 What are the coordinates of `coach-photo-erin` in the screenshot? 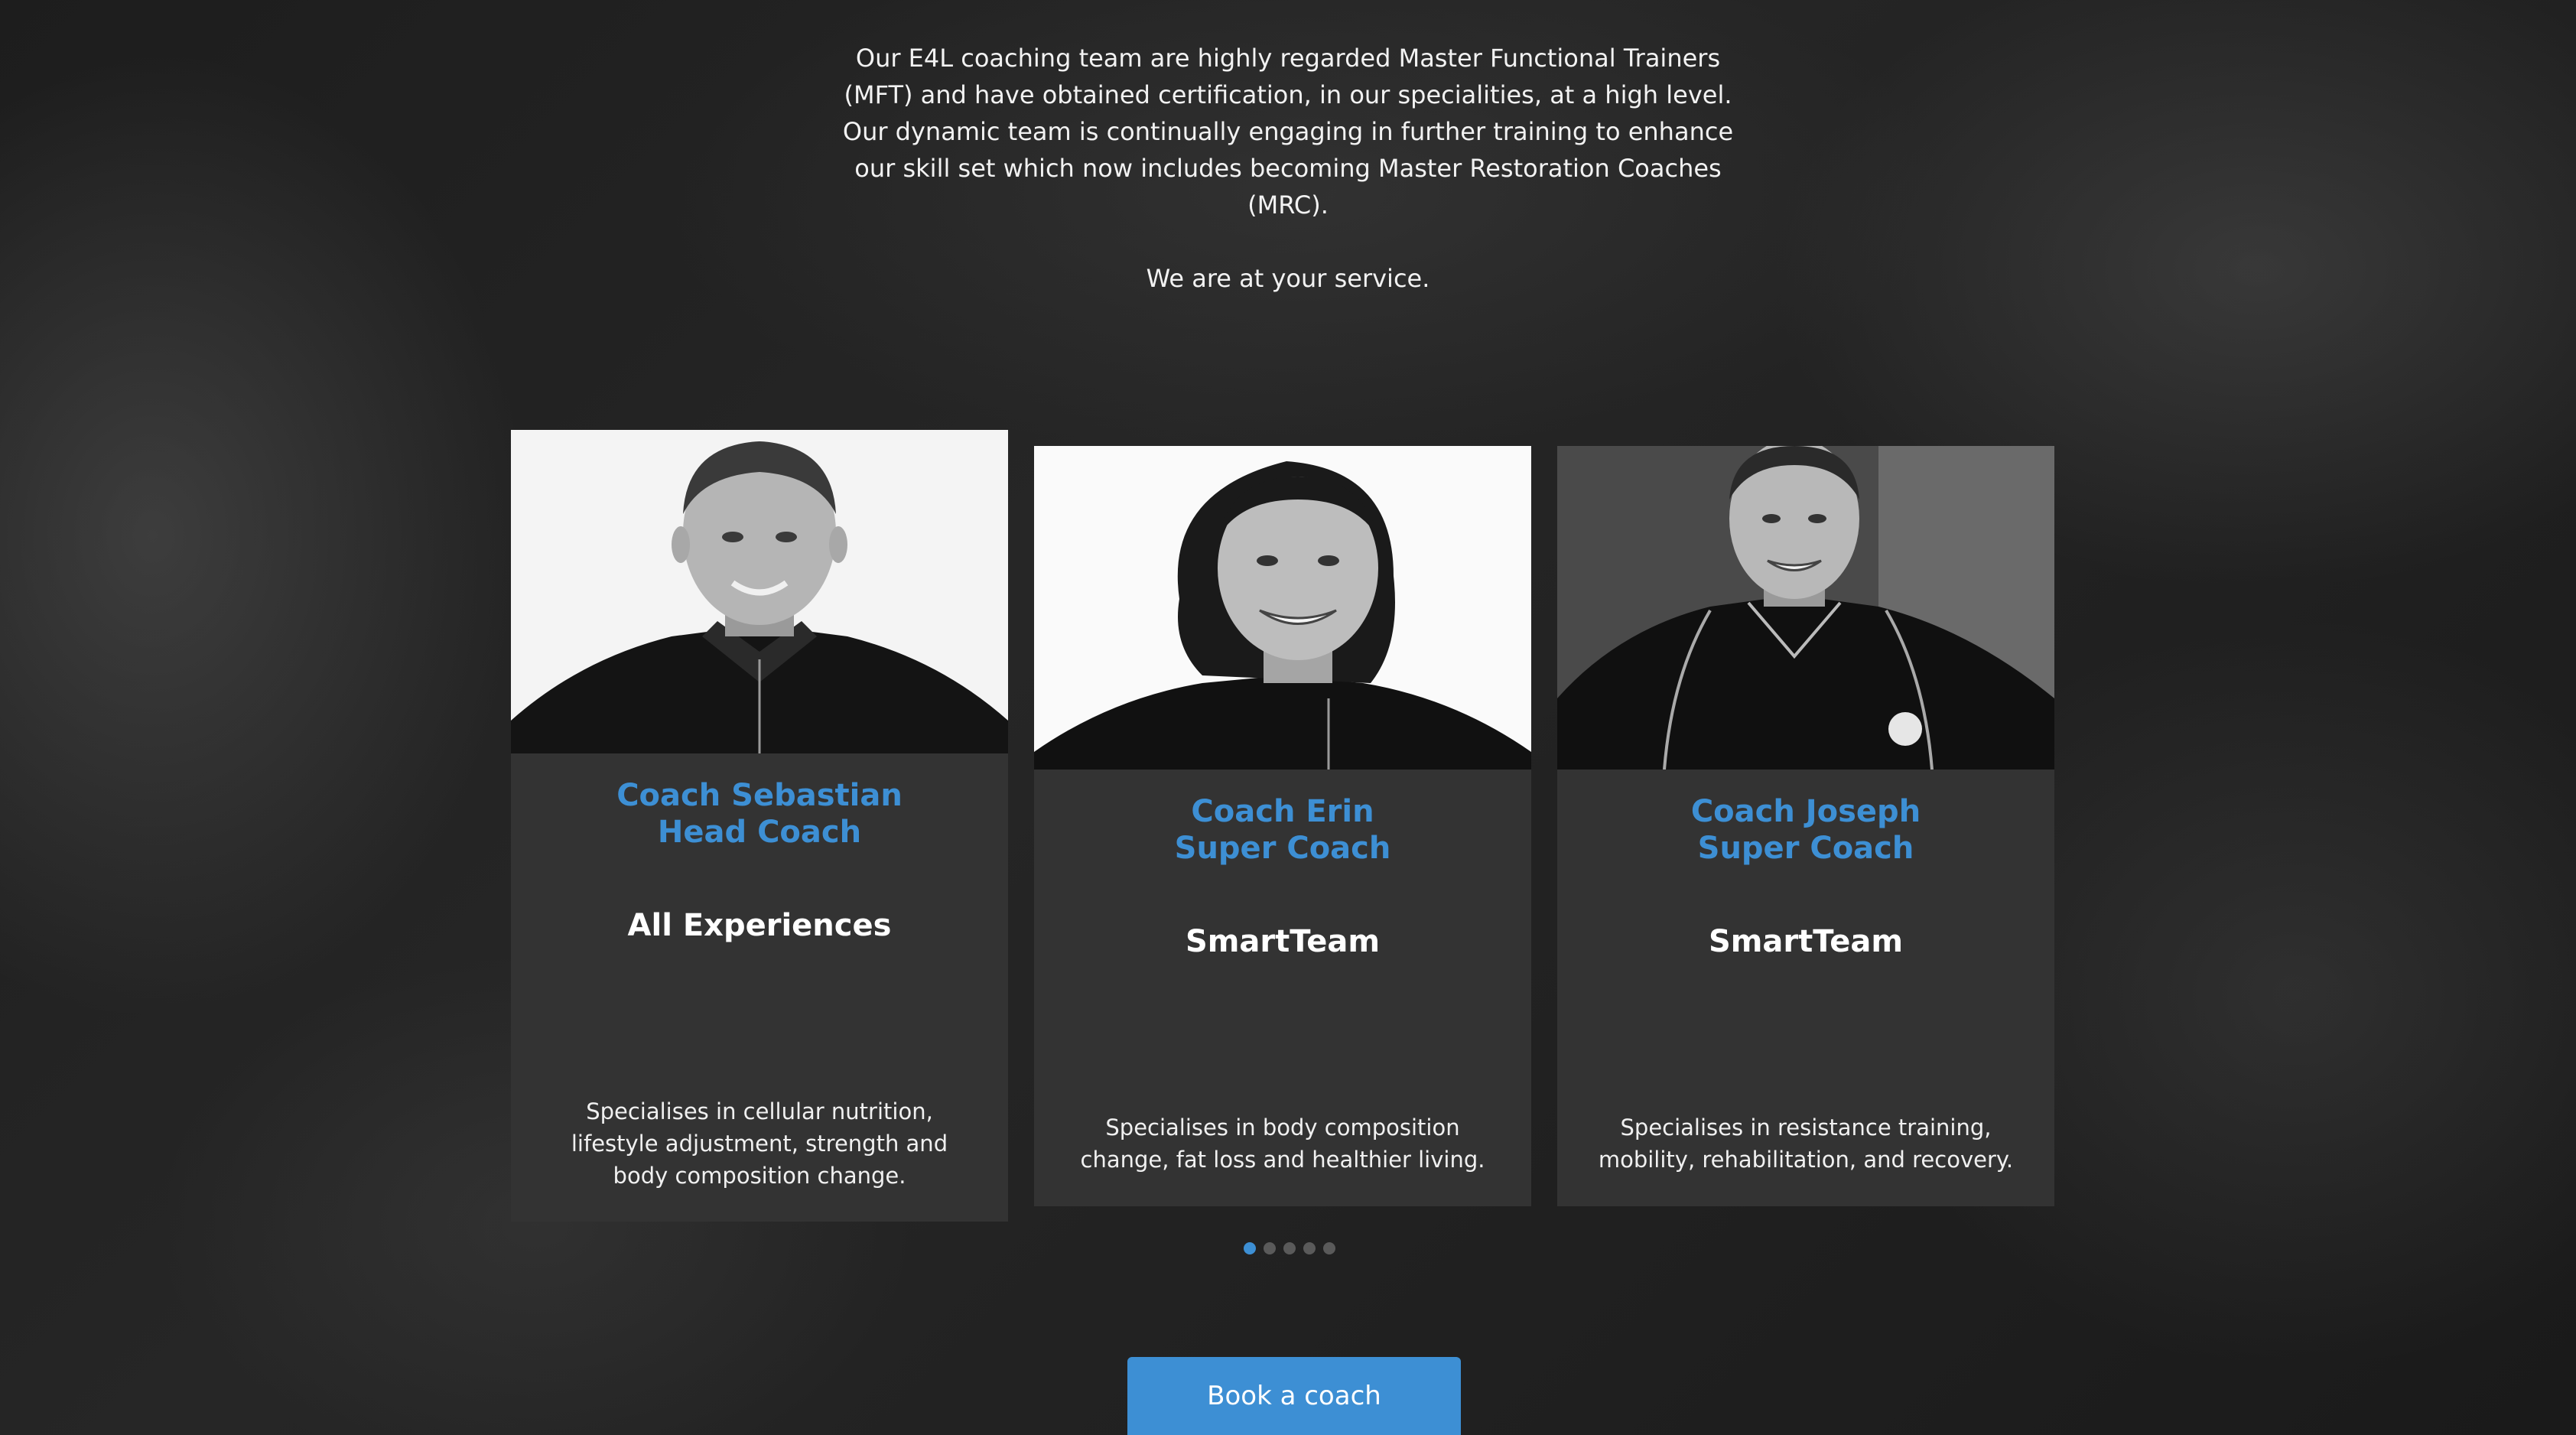 It's located at (1282, 608).